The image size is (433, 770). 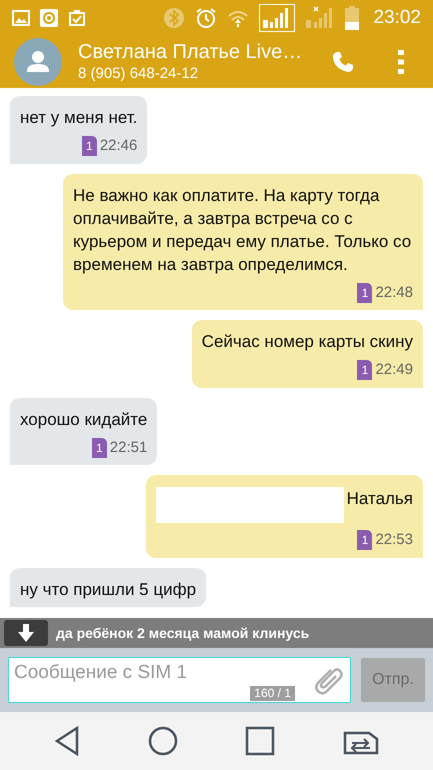 What do you see at coordinates (272, 693) in the screenshot?
I see `character-counter: 160 / 1` at bounding box center [272, 693].